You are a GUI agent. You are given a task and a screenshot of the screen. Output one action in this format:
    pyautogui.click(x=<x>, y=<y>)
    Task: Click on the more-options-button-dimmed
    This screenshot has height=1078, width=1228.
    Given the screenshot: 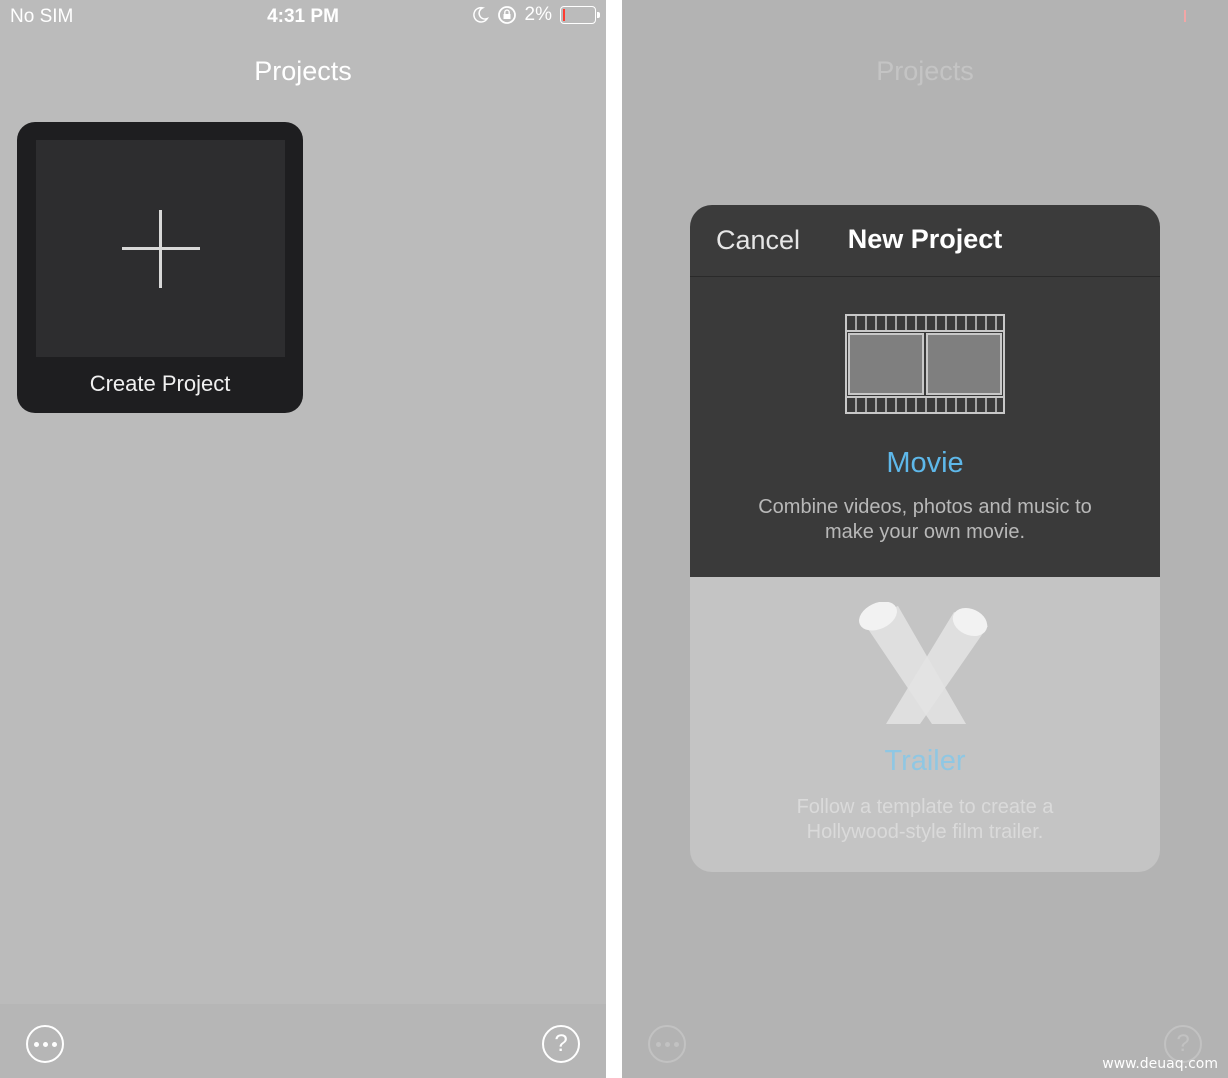 What is the action you would take?
    pyautogui.click(x=667, y=1044)
    